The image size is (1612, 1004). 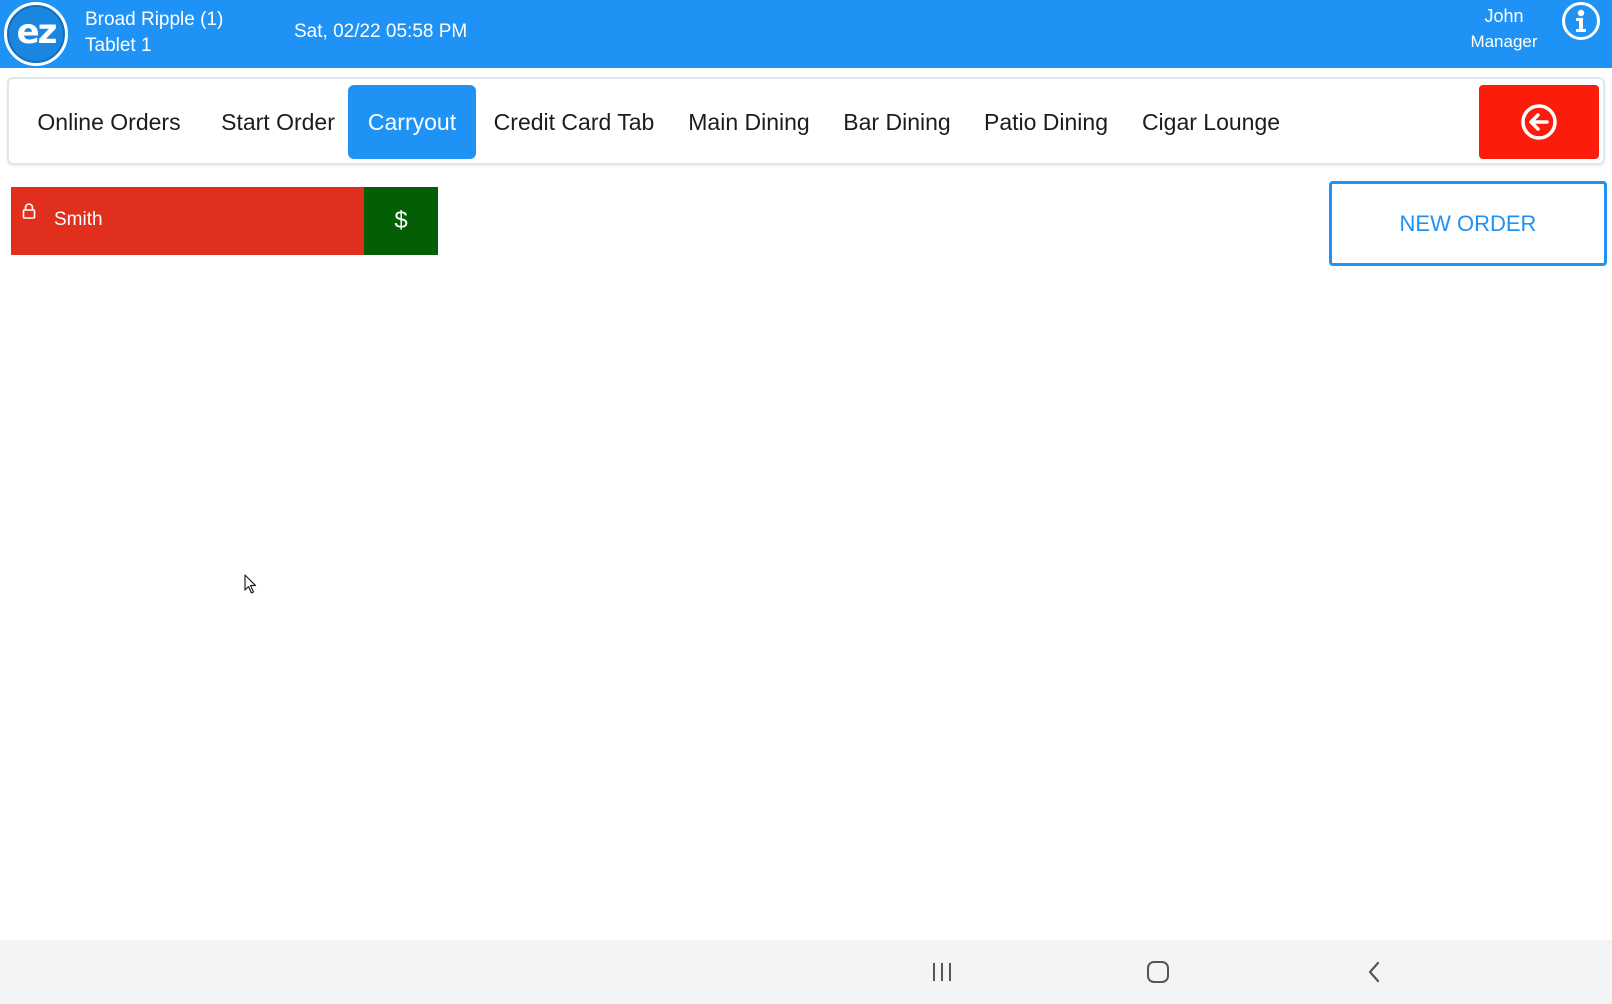 I want to click on new-order-button: NEW ORDER, so click(x=1468, y=223).